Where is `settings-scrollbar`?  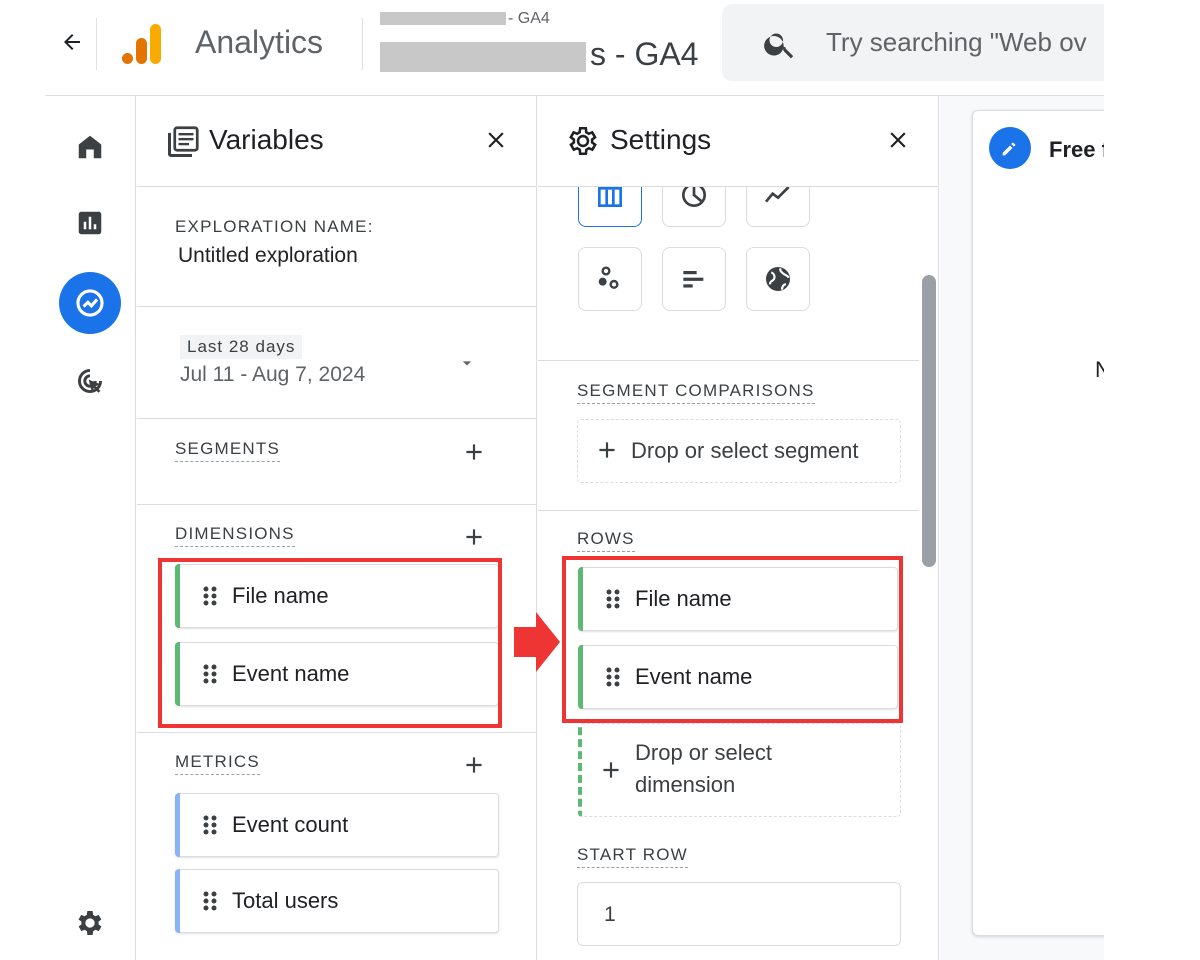 settings-scrollbar is located at coordinates (929, 421).